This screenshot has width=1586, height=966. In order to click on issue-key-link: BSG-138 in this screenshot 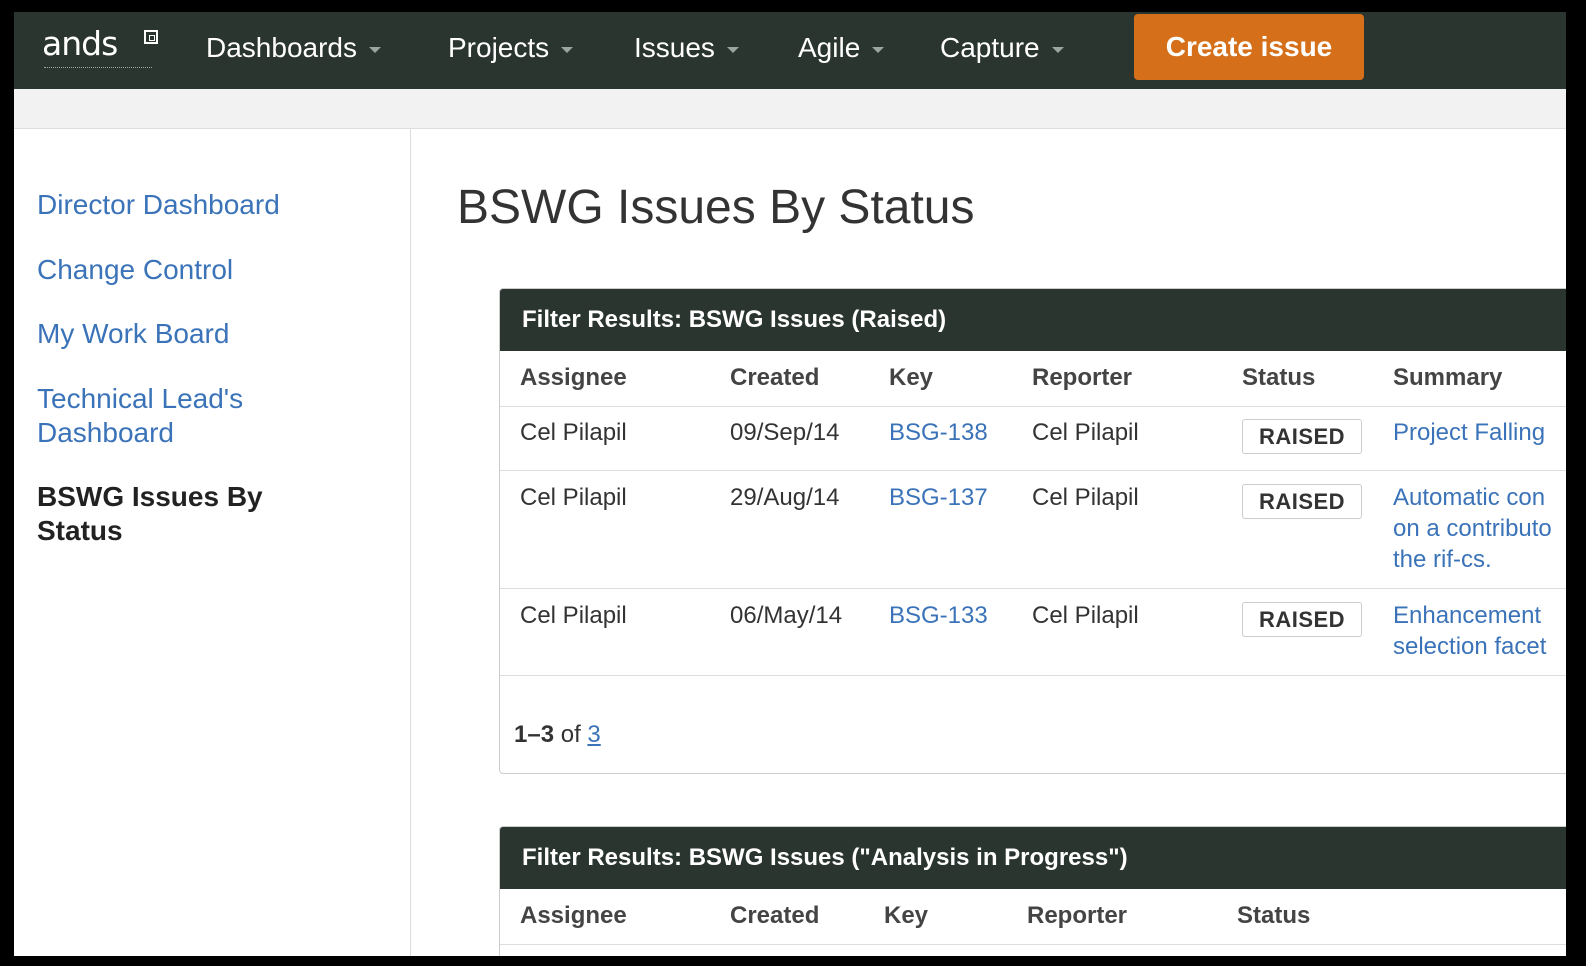, I will do `click(938, 432)`.